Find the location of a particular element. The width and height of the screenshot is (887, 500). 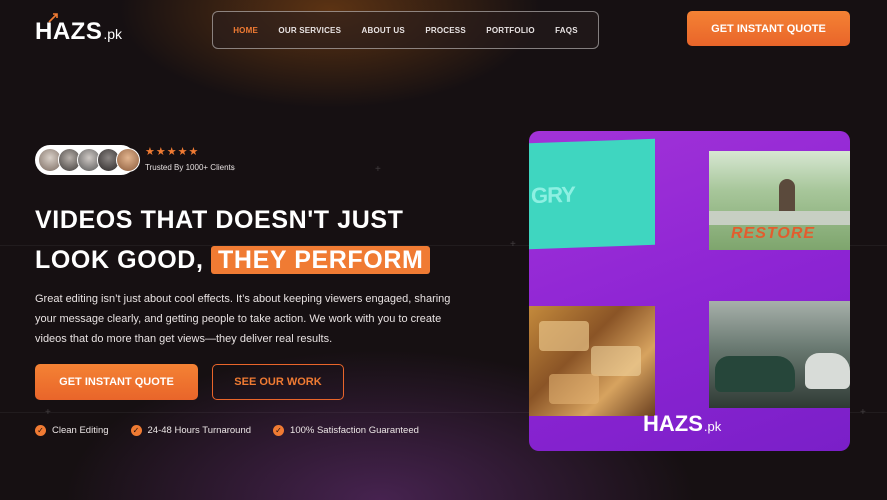

teal-thumbnail: GRY is located at coordinates (592, 194).